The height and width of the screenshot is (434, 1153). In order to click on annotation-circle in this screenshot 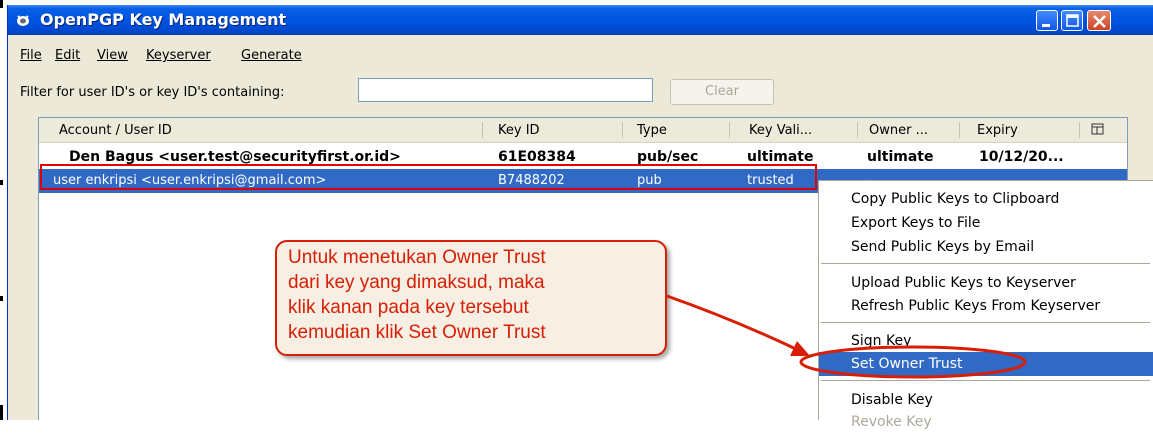, I will do `click(913, 362)`.